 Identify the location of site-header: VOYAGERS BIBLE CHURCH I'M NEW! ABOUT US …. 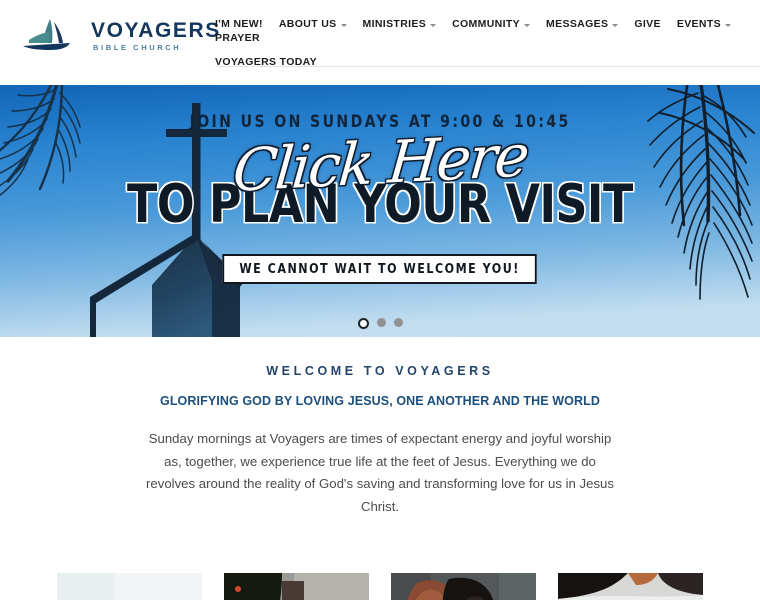
(380, 42).